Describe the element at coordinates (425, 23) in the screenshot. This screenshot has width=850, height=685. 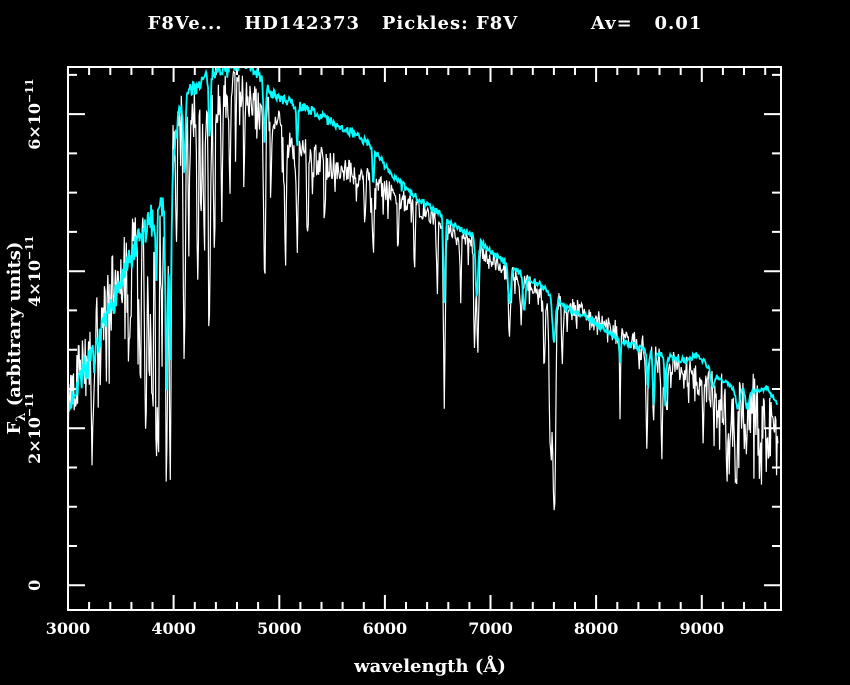
I see `plot-title: F8Ve... HD142373 Pickles: F8V Av= 0.01` at that location.